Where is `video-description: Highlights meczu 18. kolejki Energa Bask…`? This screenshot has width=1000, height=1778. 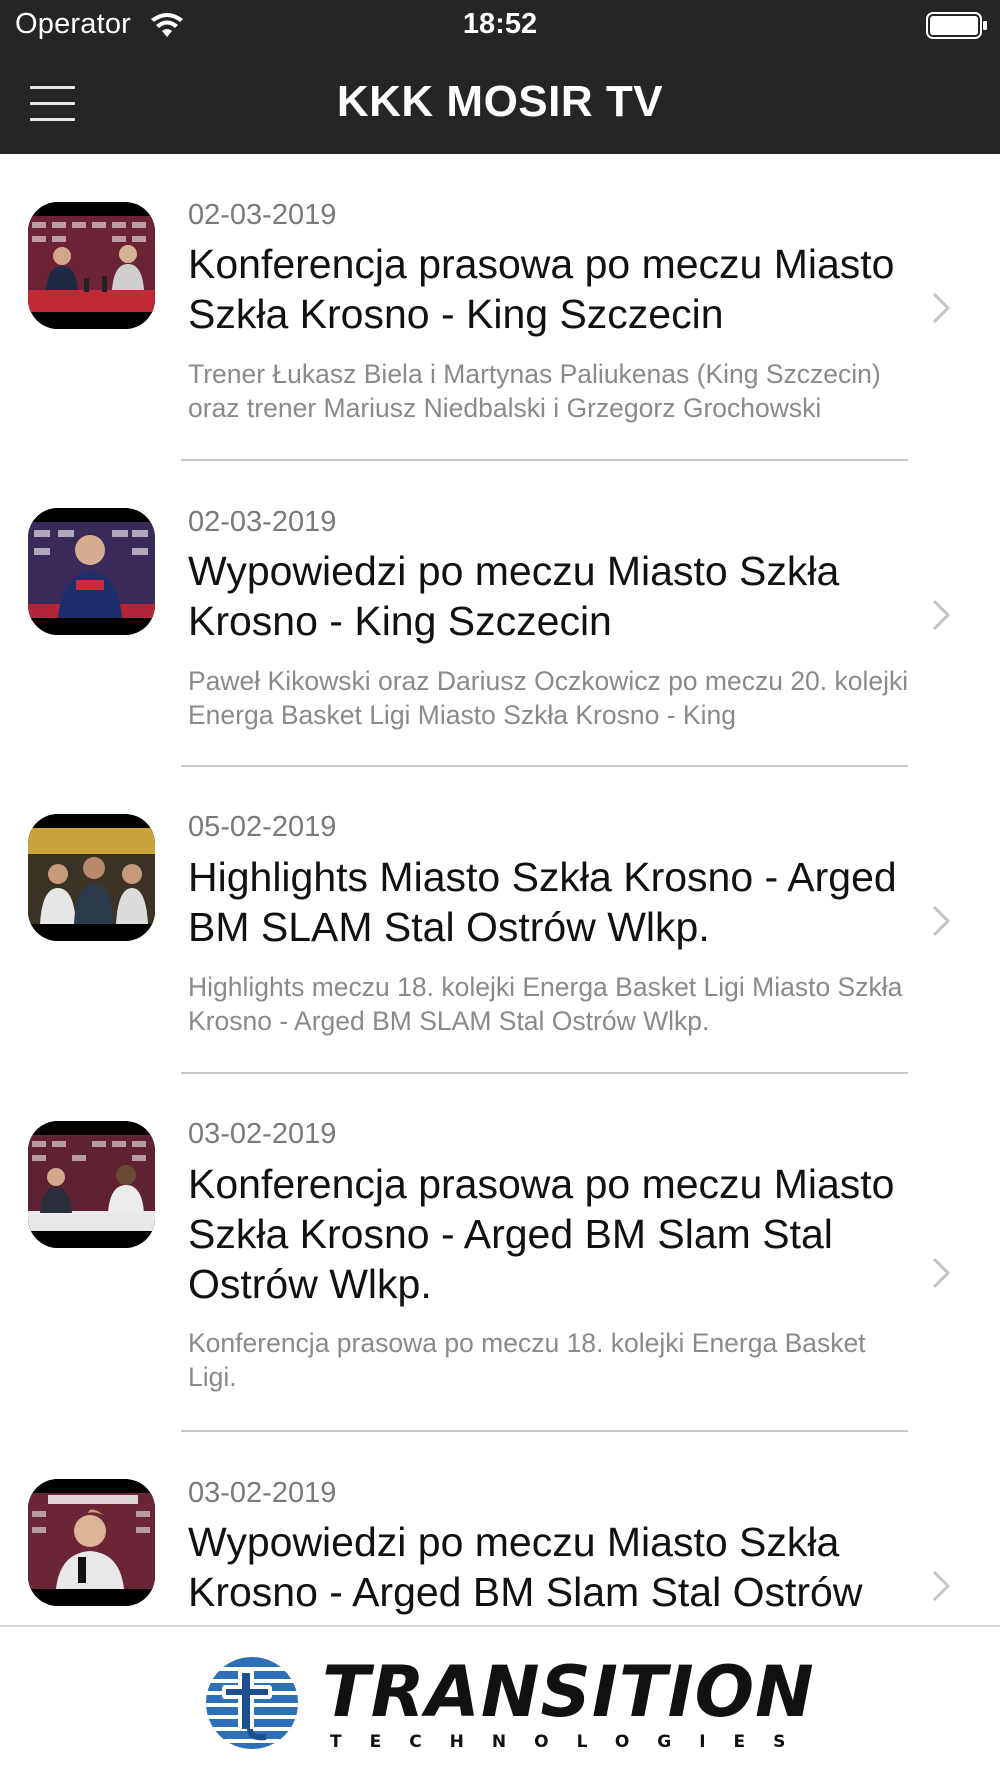
video-description: Highlights meczu 18. kolejki Energa Bask… is located at coordinates (545, 1004).